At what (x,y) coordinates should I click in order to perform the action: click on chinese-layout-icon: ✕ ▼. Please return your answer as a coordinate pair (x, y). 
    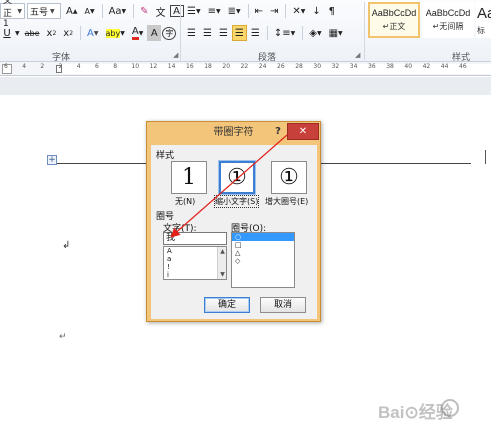
    Looking at the image, I should click on (298, 11).